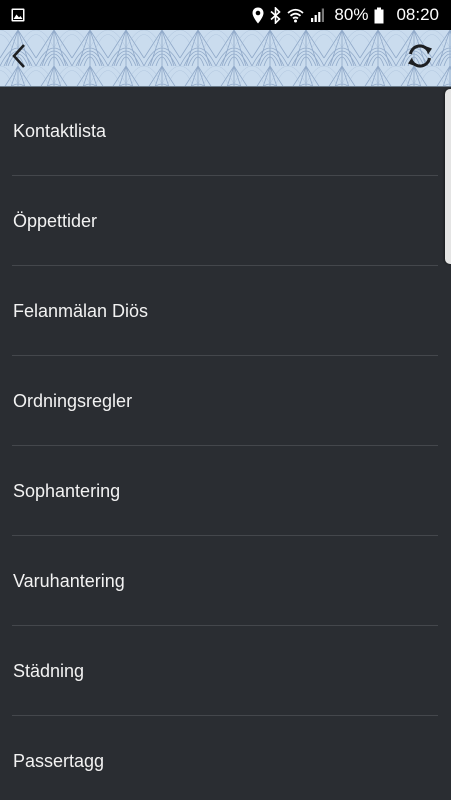 The image size is (451, 800). What do you see at coordinates (49, 671) in the screenshot?
I see `list-item-label: Städning` at bounding box center [49, 671].